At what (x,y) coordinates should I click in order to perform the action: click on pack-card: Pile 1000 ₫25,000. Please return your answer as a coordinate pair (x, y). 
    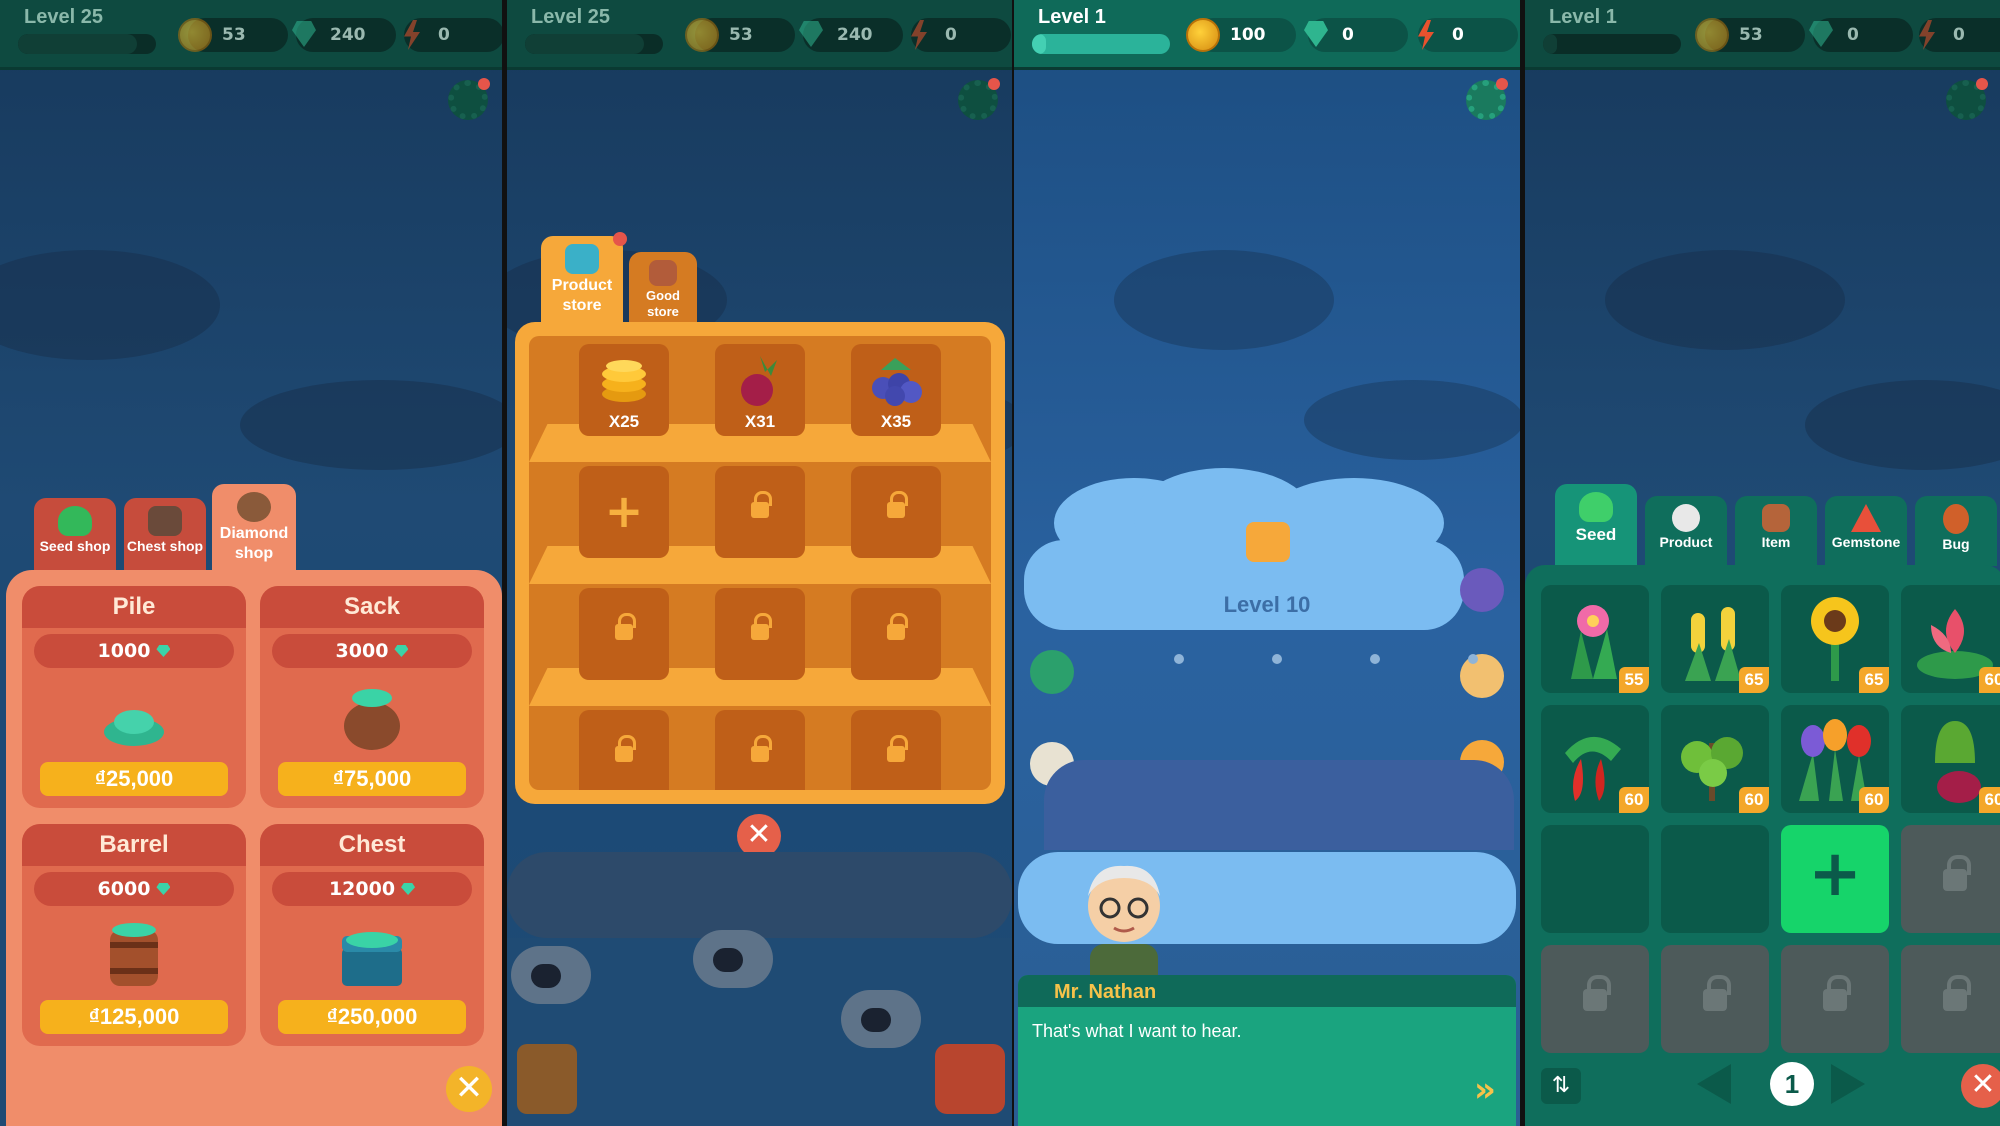
    Looking at the image, I should click on (134, 697).